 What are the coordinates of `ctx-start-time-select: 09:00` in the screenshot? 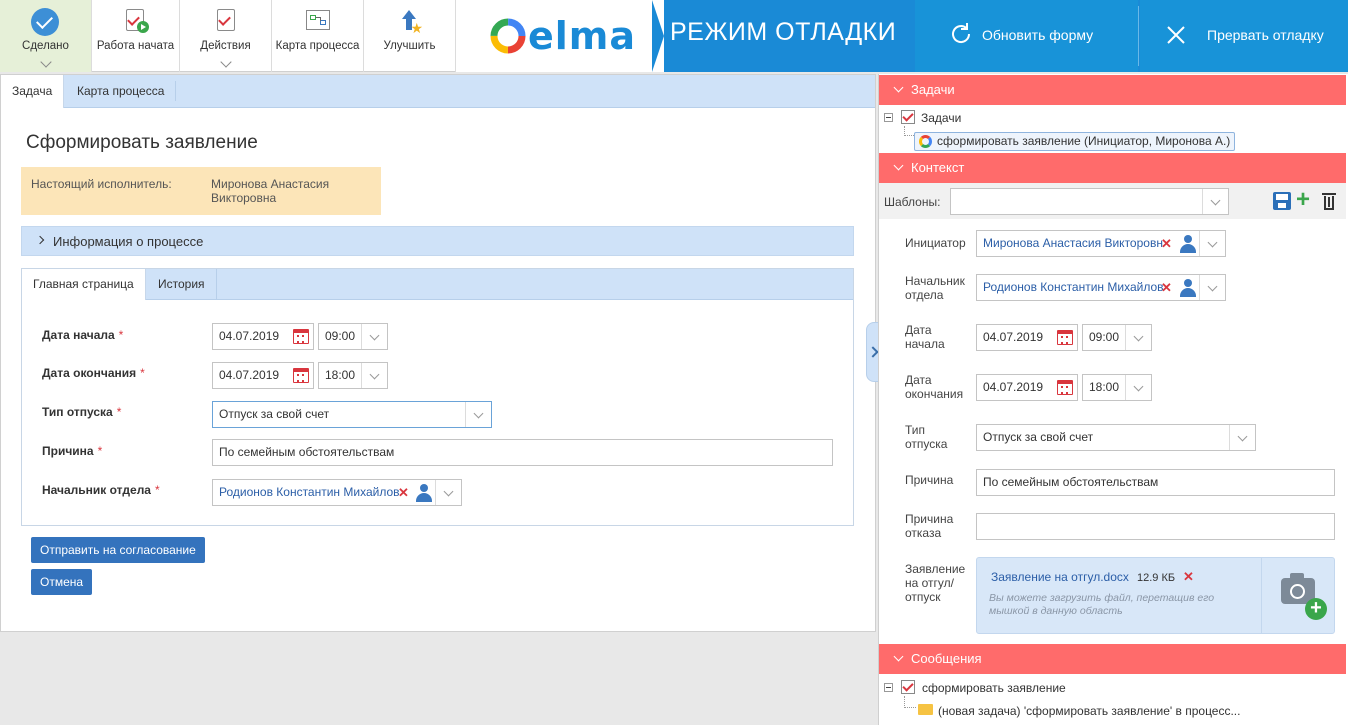 It's located at (1117, 337).